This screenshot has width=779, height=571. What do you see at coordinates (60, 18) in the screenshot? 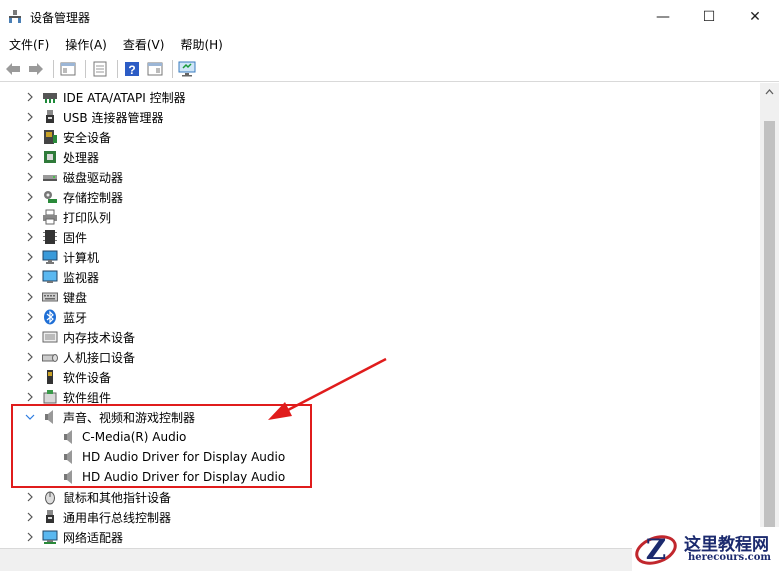
I see `window-title: 设备管理器` at bounding box center [60, 18].